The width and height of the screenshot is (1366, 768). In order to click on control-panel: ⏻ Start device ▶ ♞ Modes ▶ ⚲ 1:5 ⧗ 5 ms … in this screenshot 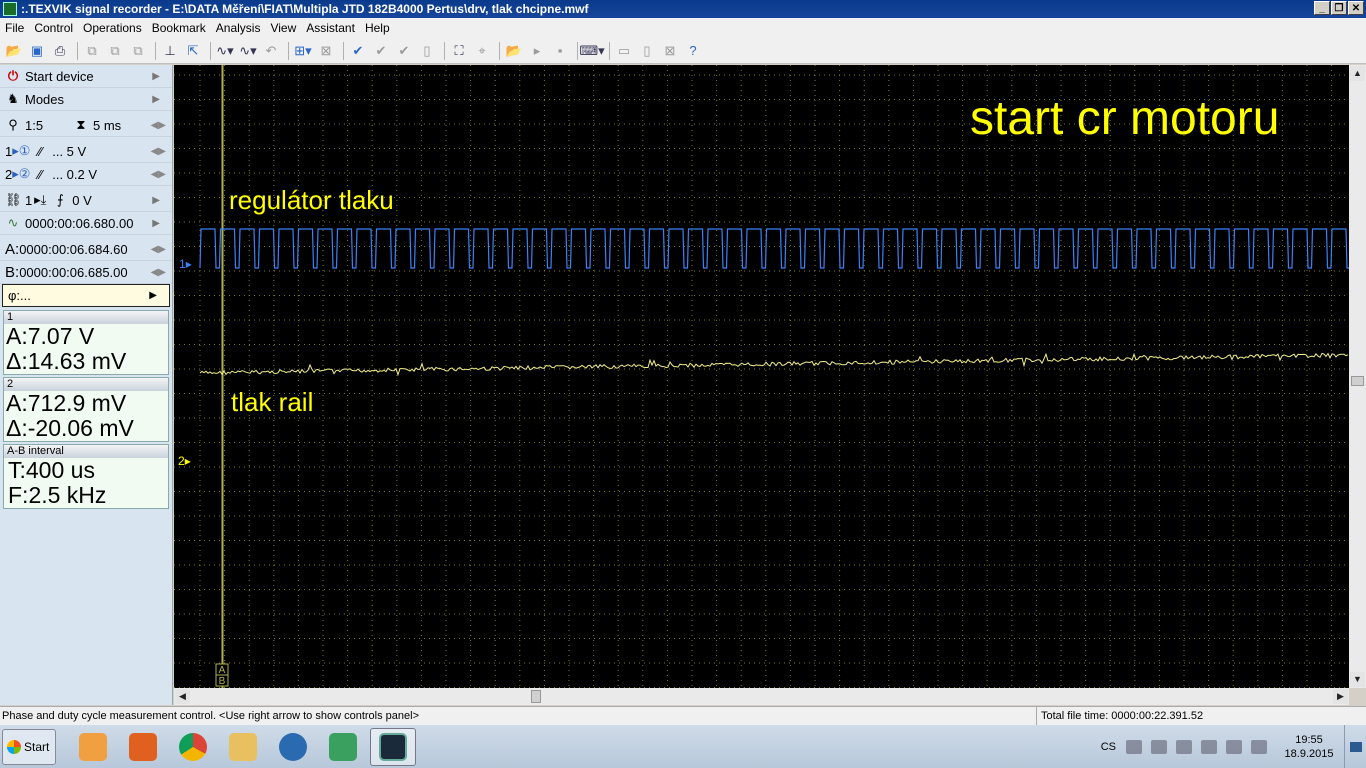, I will do `click(86, 385)`.